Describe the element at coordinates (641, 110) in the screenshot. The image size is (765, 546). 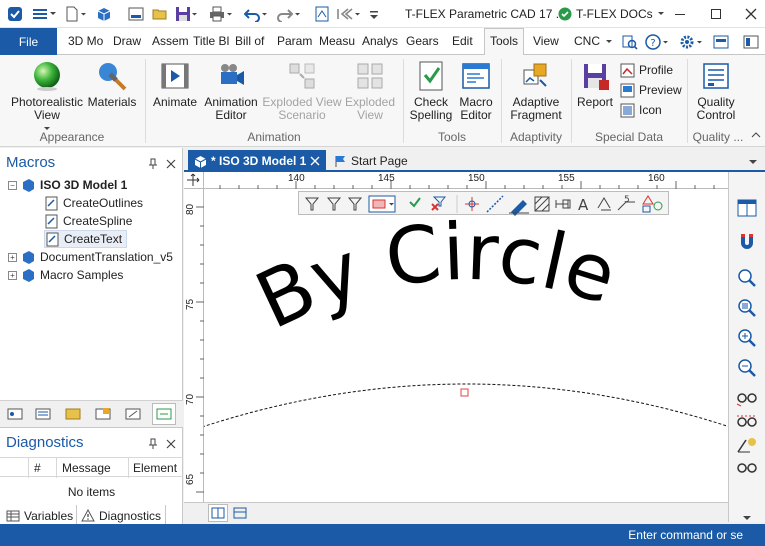
I see `icon-button: Icon` at that location.